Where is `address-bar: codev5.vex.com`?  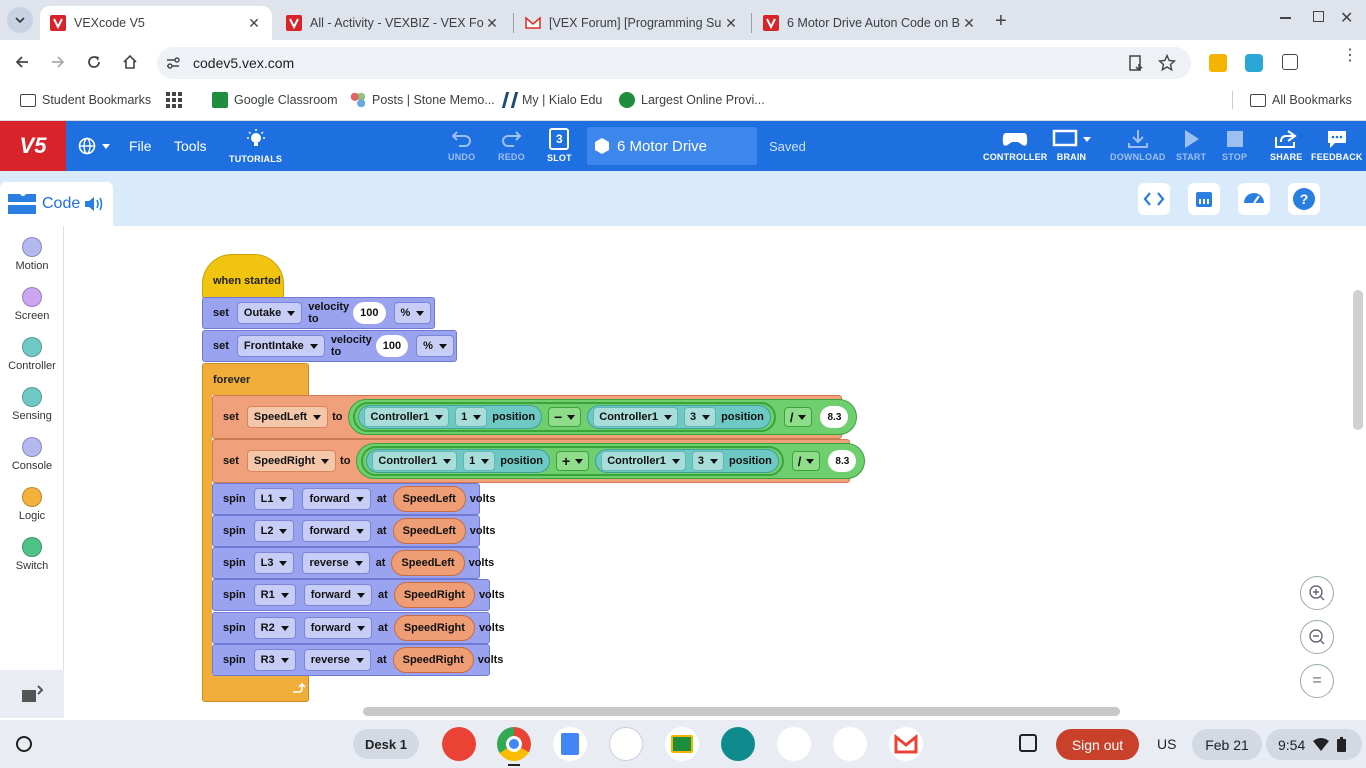 address-bar: codev5.vex.com is located at coordinates (674, 63).